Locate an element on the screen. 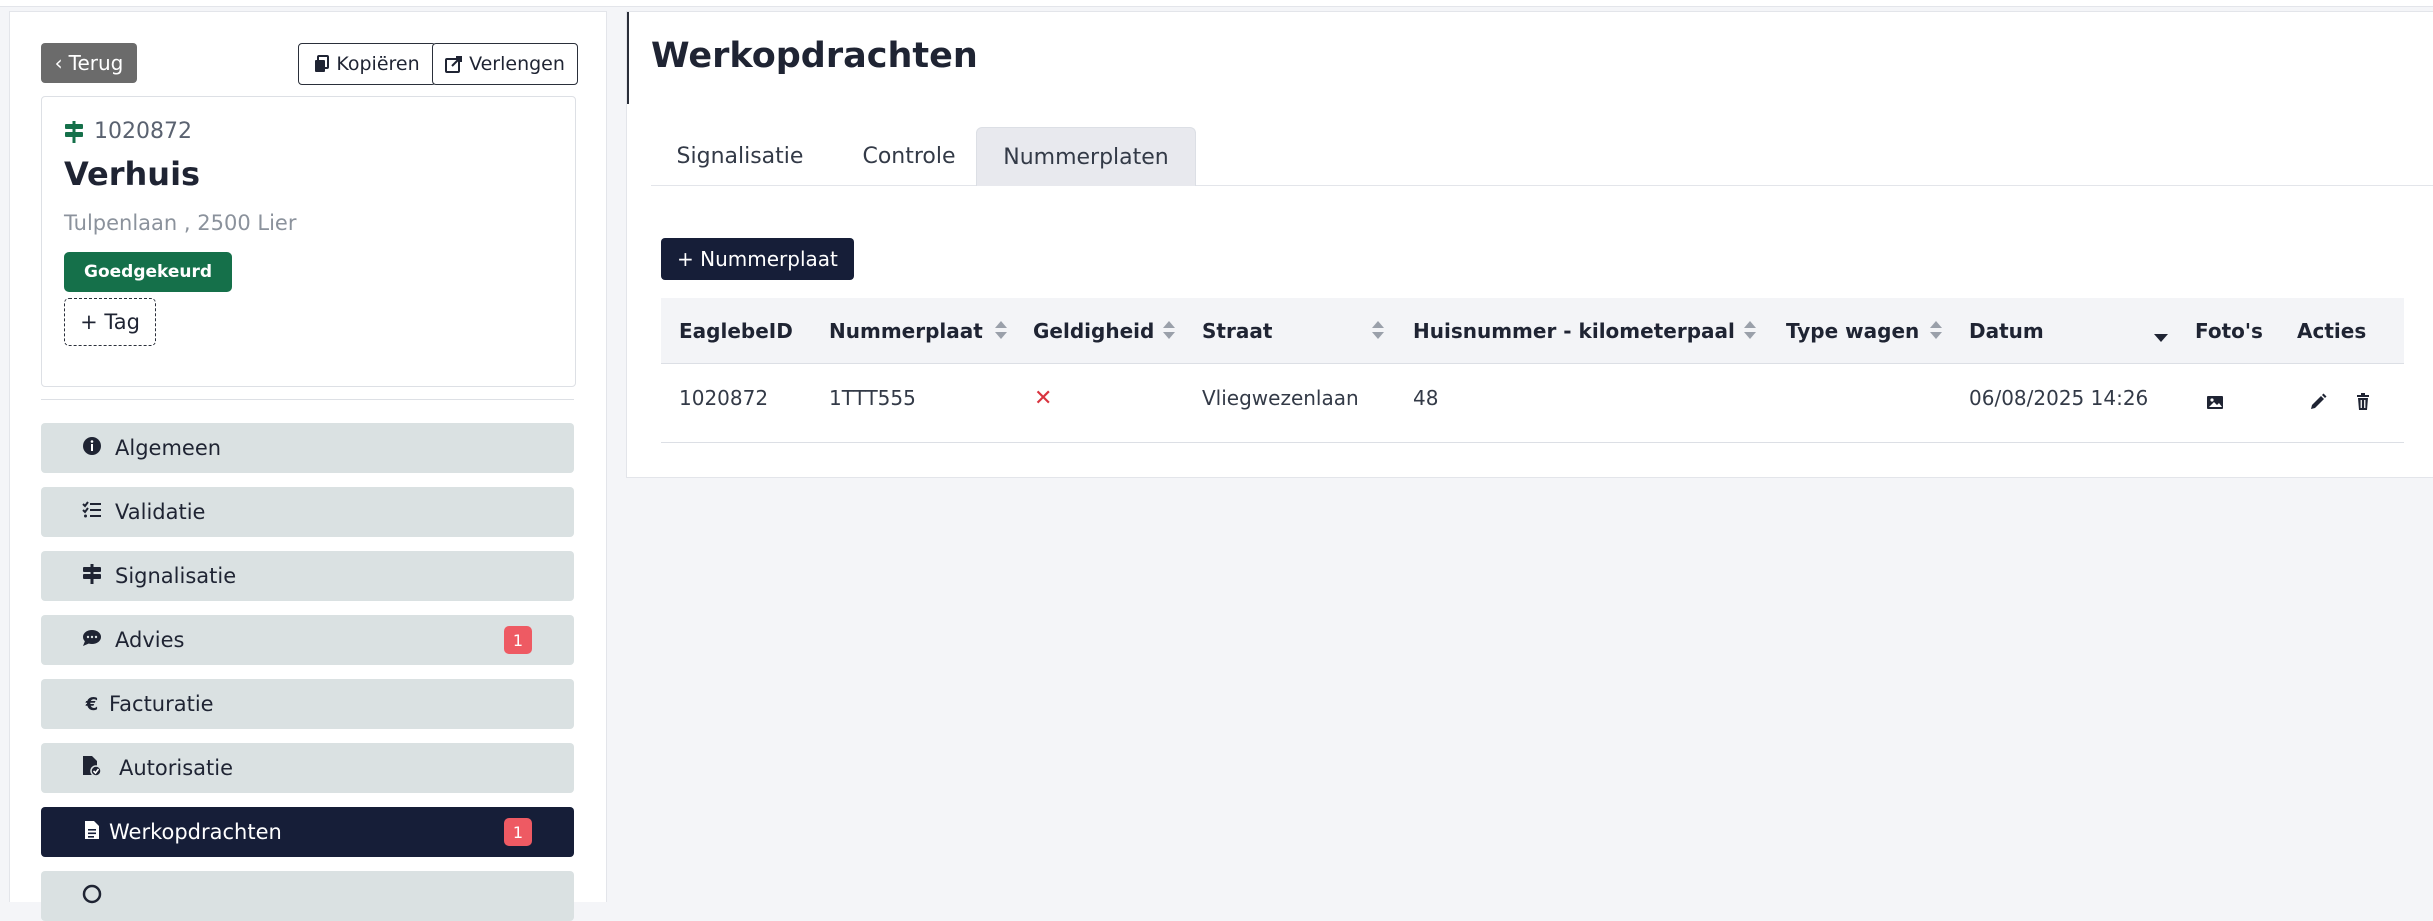  sidebar-item-werkopdrachten: Werkopdrachten 1 is located at coordinates (307, 832).